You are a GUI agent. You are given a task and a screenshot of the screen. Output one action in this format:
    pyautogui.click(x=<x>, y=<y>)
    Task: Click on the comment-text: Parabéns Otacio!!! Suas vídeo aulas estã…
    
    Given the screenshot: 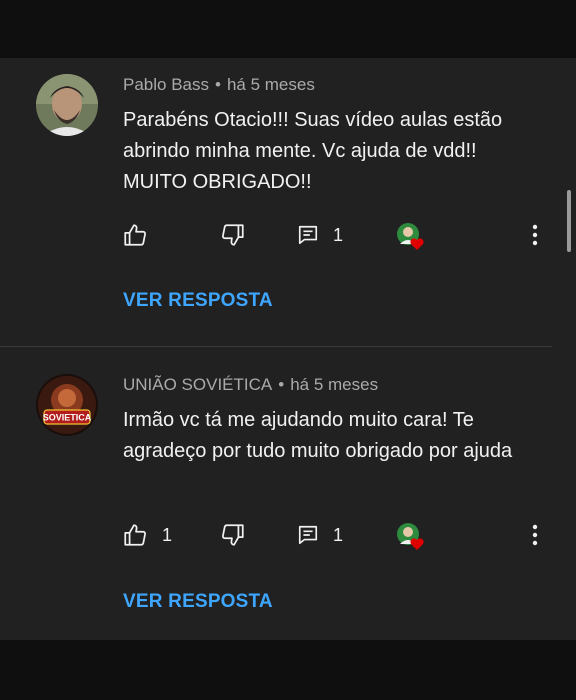 What is the action you would take?
    pyautogui.click(x=313, y=151)
    